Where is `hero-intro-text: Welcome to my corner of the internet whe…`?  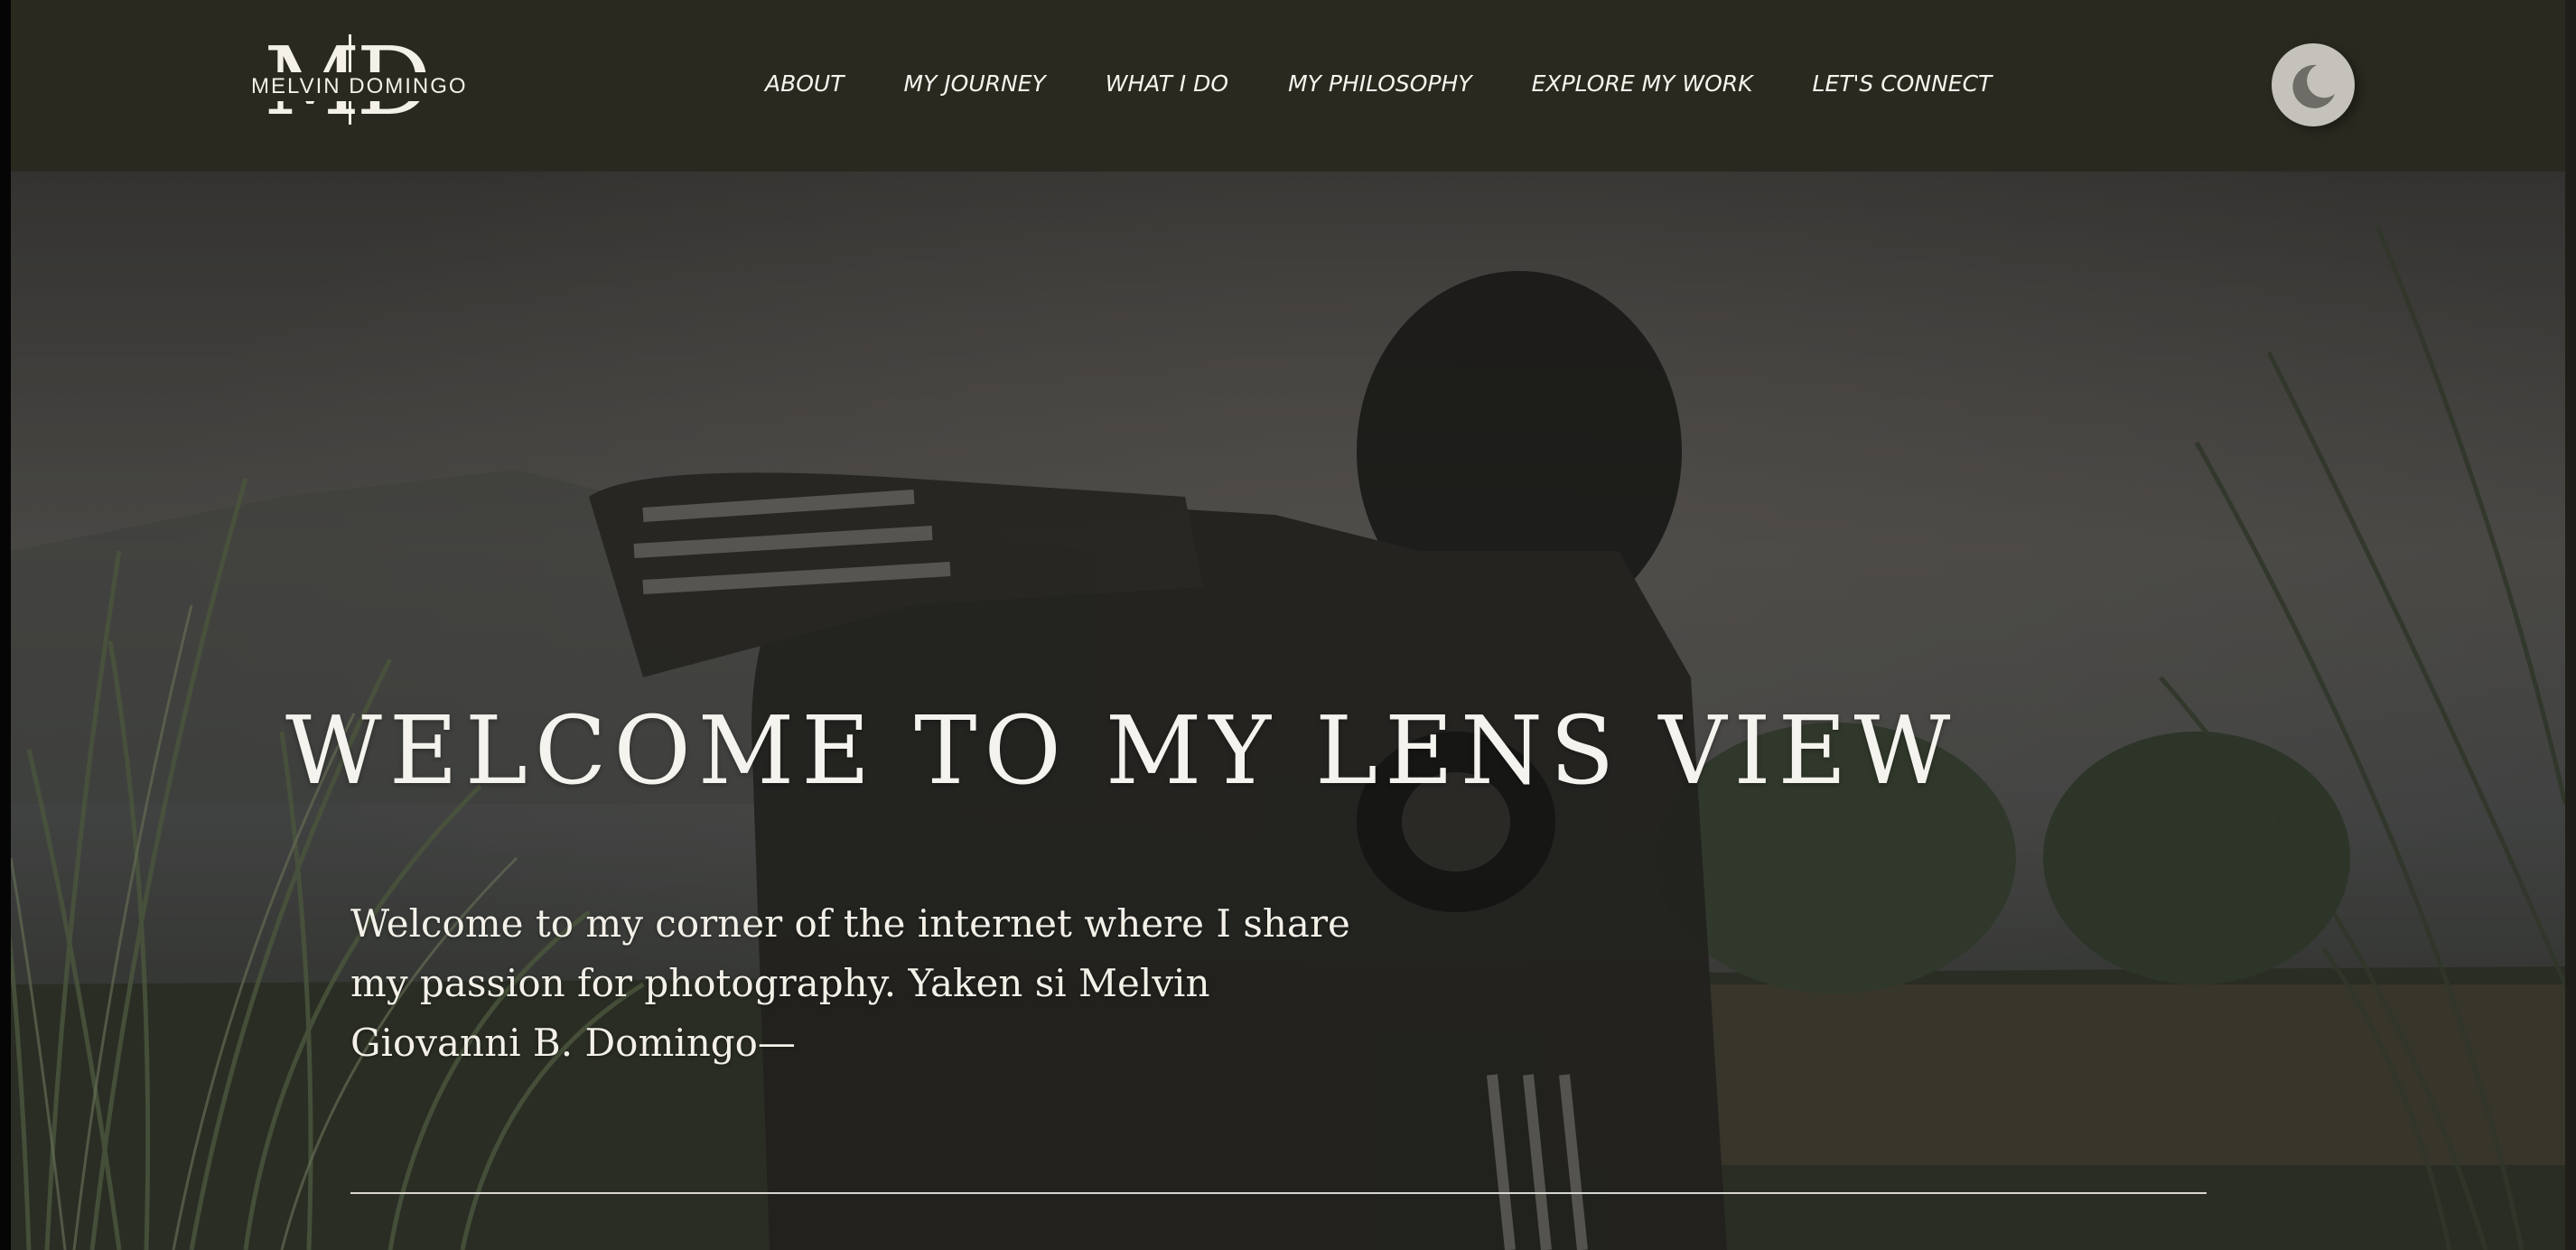
hero-intro-text: Welcome to my corner of the internet whe… is located at coordinates (850, 983).